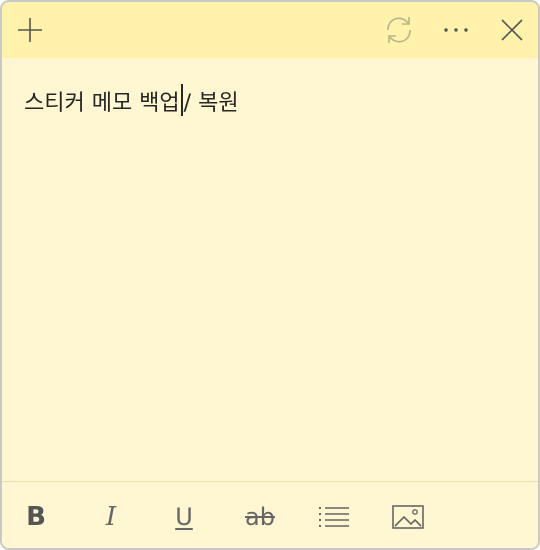 The width and height of the screenshot is (540, 550). What do you see at coordinates (211, 103) in the screenshot?
I see `note-text-after-caret: / 복원` at bounding box center [211, 103].